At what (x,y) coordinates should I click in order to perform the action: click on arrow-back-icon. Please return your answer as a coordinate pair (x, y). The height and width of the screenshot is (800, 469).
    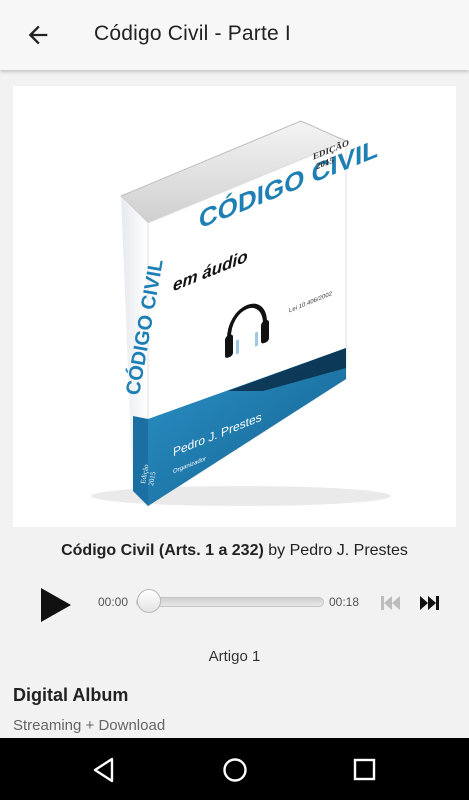
    Looking at the image, I should click on (38, 35).